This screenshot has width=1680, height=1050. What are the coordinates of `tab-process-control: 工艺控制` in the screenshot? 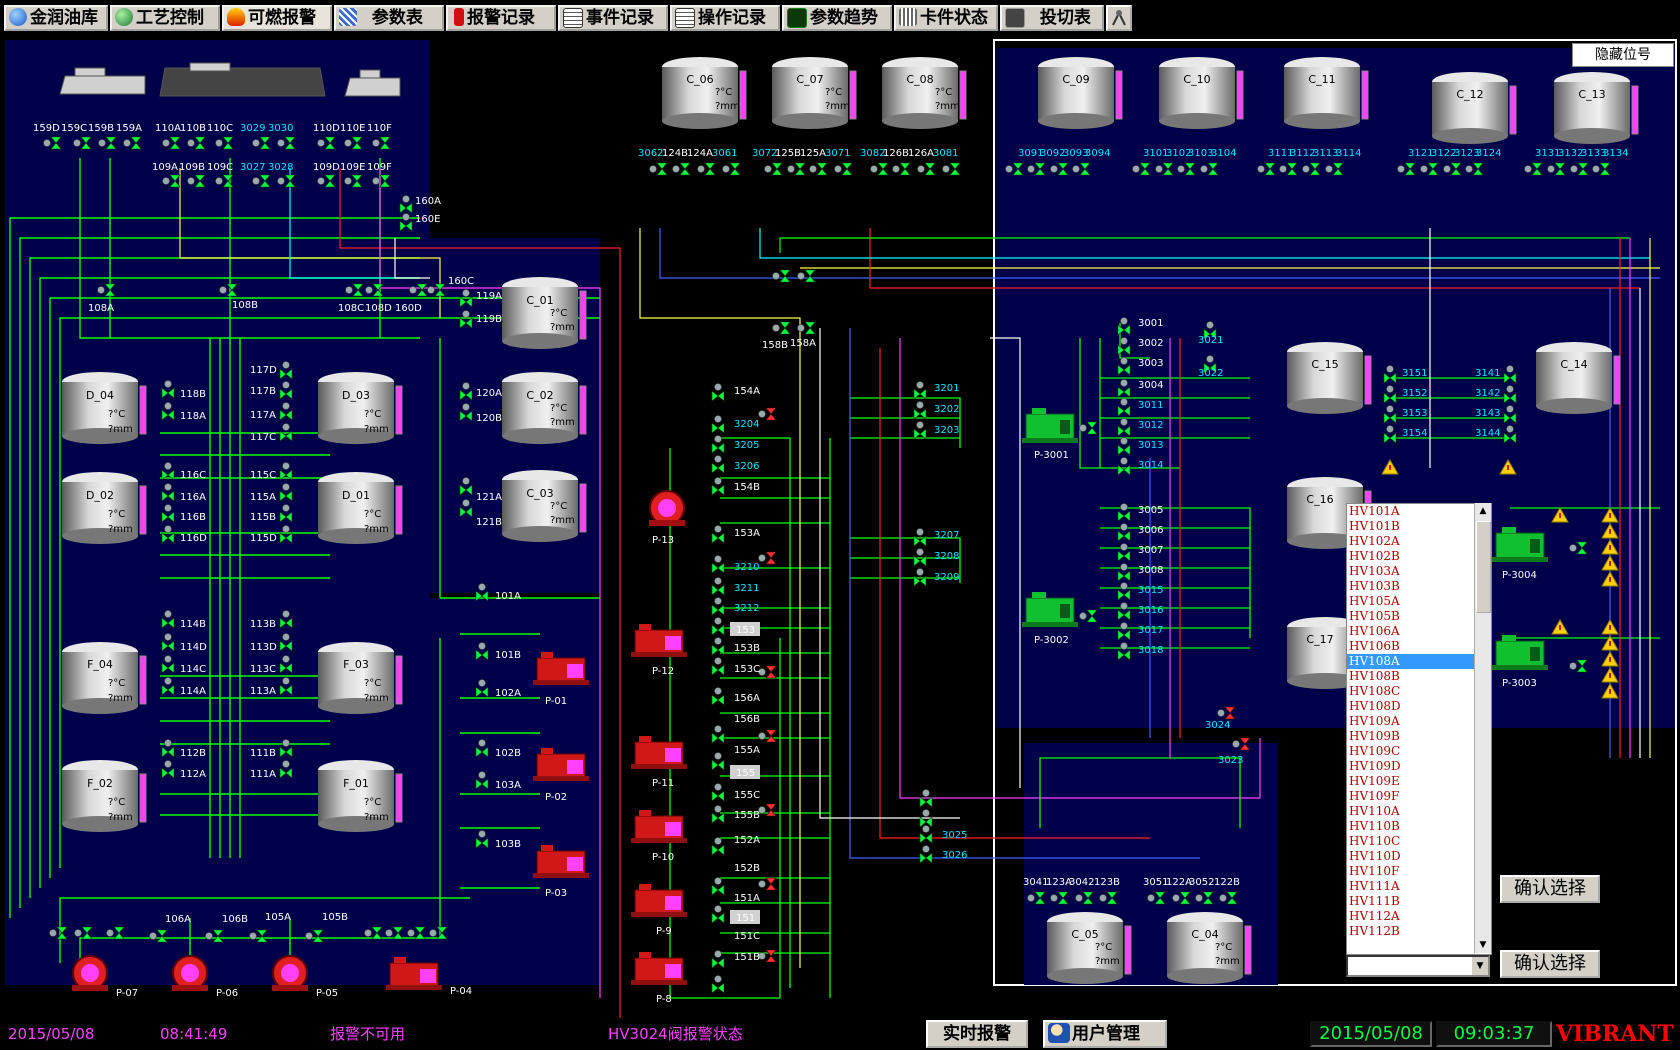 It's located at (165, 18).